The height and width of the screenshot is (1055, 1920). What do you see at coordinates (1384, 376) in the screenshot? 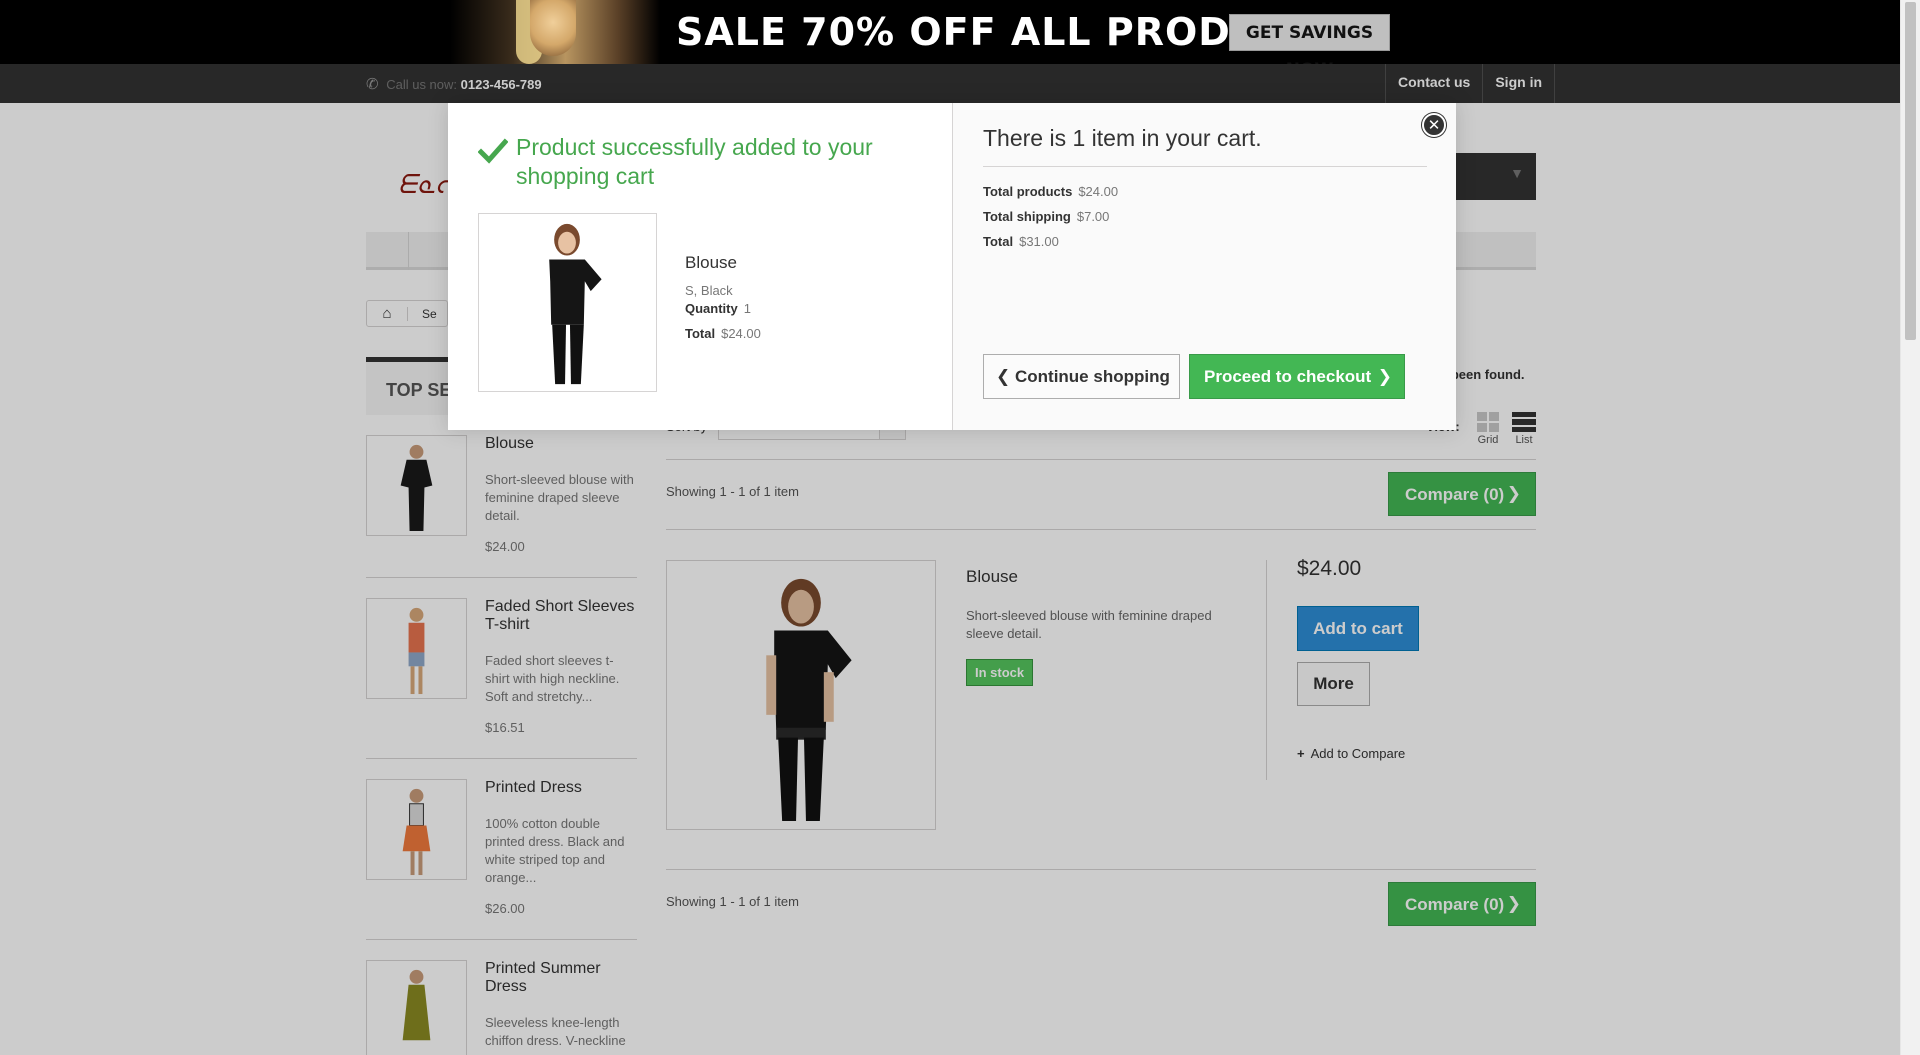
I see `chevron-right-icon: ❯` at bounding box center [1384, 376].